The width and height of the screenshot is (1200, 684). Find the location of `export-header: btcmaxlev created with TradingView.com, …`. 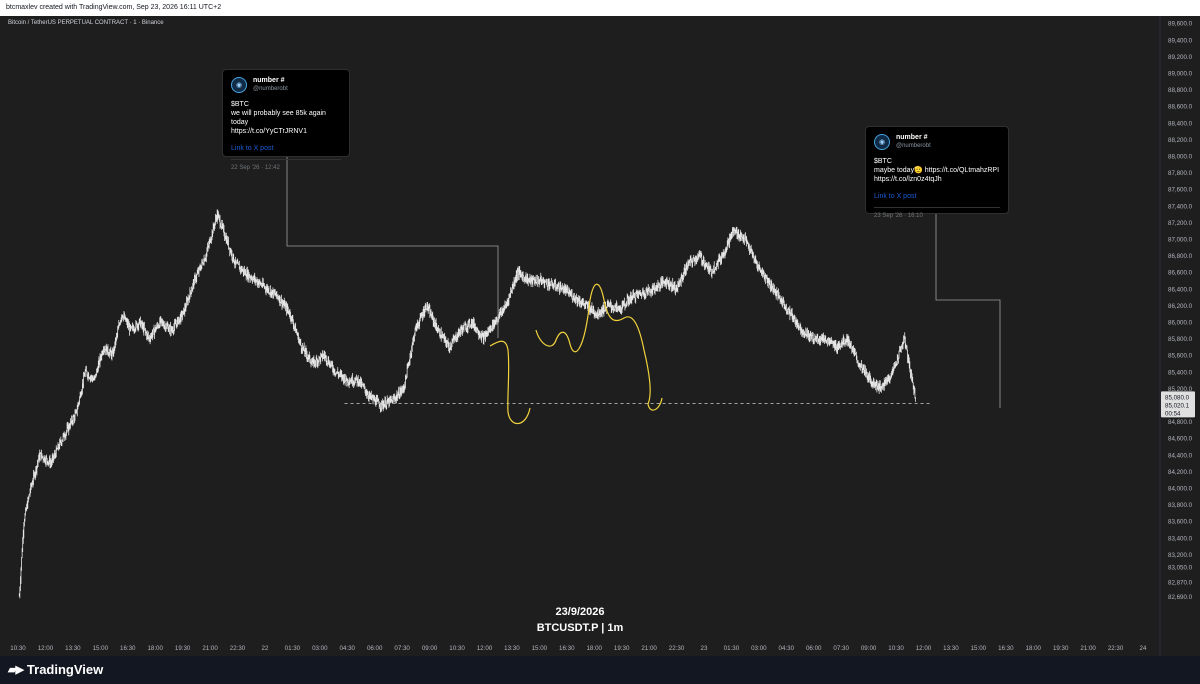

export-header: btcmaxlev created with TradingView.com, … is located at coordinates (600, 8).